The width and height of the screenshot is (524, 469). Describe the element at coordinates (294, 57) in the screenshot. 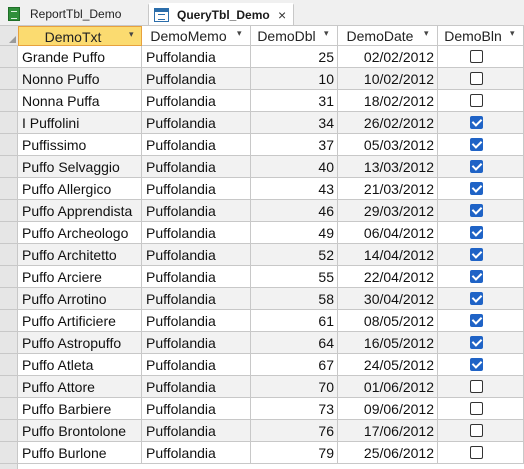

I see `demodbl-cell: 25` at that location.